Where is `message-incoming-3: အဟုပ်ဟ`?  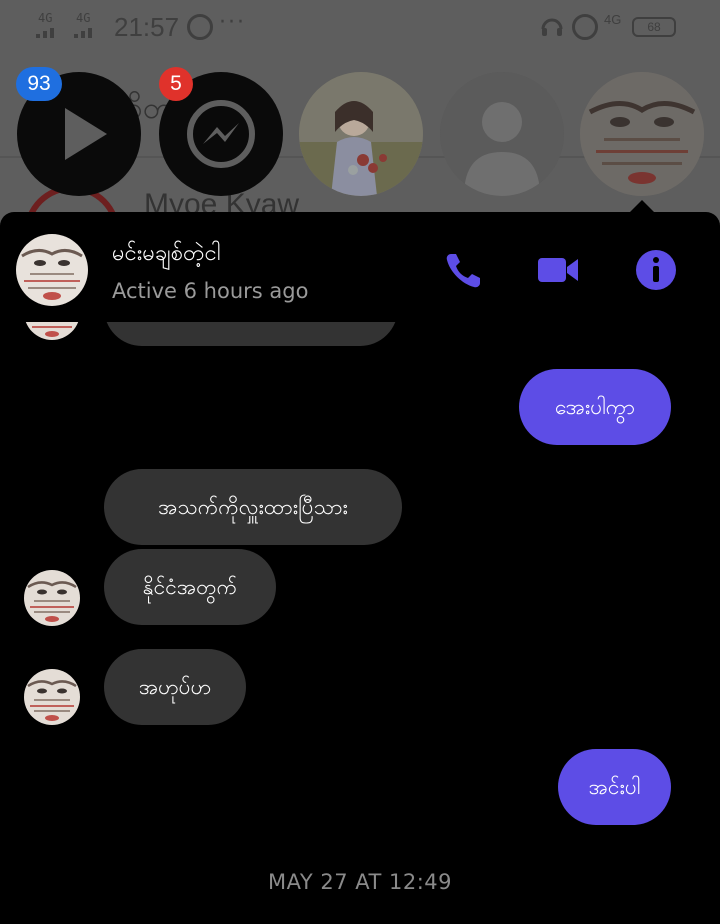 message-incoming-3: အဟုပ်ဟ is located at coordinates (175, 687).